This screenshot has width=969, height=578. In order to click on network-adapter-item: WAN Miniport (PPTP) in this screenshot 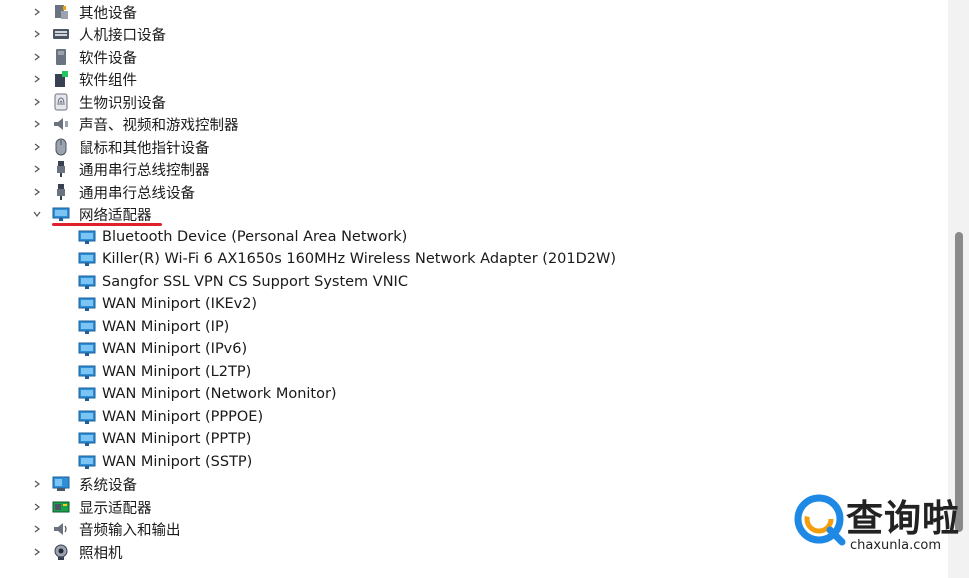, I will do `click(164, 439)`.